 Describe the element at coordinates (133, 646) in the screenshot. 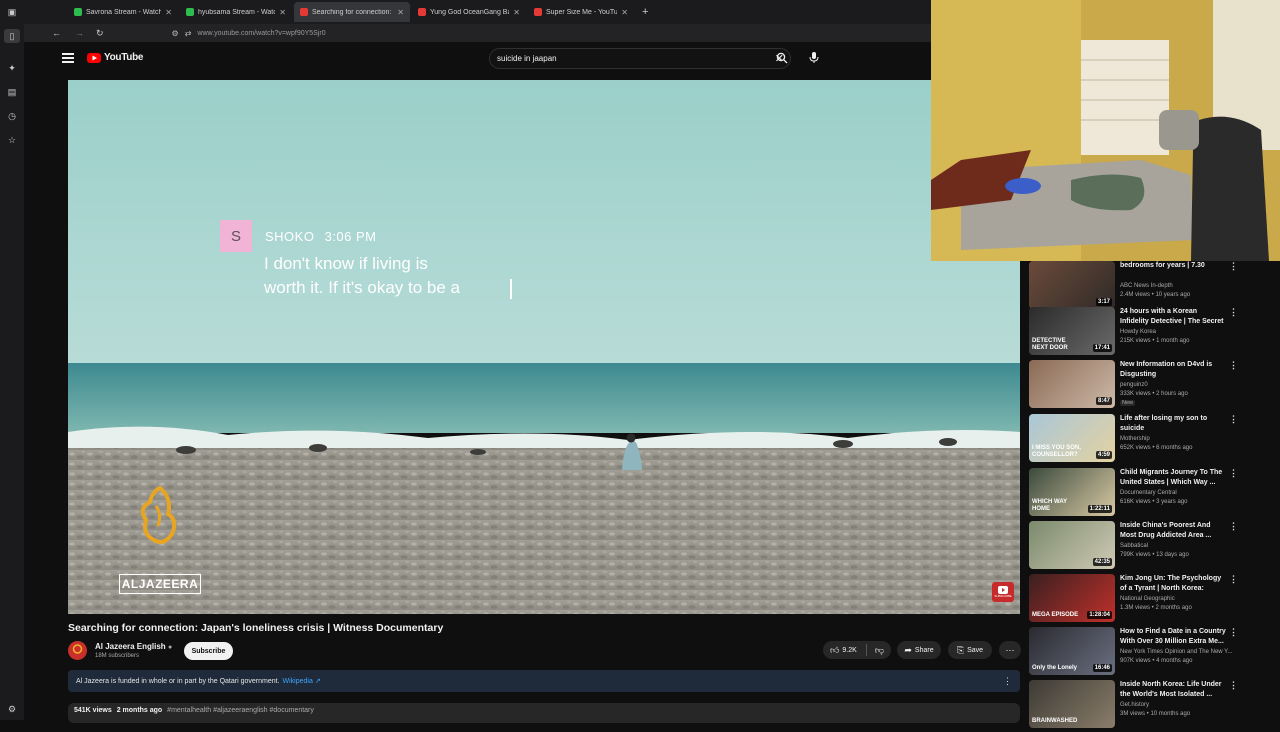

I see `channel-name: Al Jazeera English ●` at that location.